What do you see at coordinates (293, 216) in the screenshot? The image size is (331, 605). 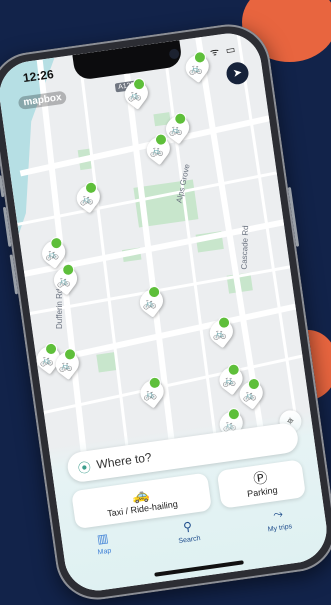 I see `power-button` at bounding box center [293, 216].